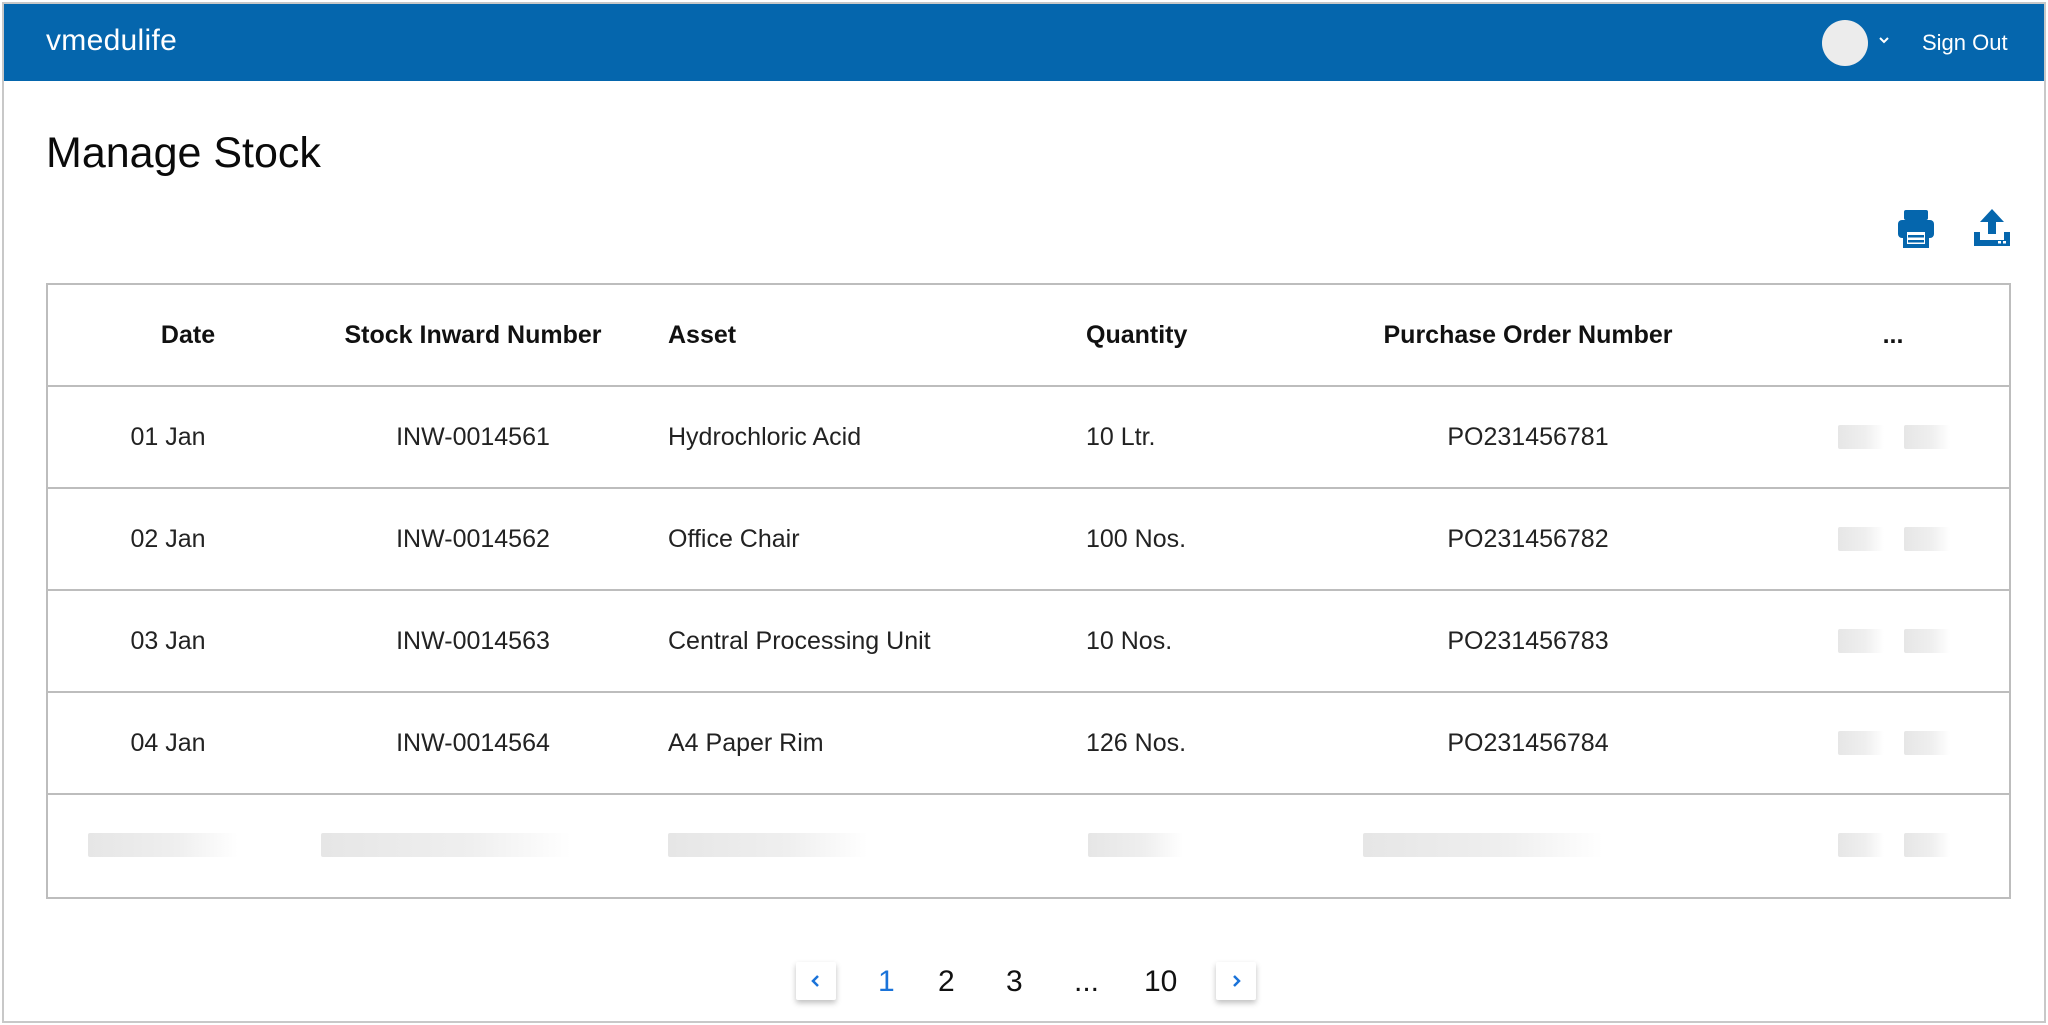  What do you see at coordinates (473, 335) in the screenshot?
I see `column-header-inward-number: Stock Inward Number` at bounding box center [473, 335].